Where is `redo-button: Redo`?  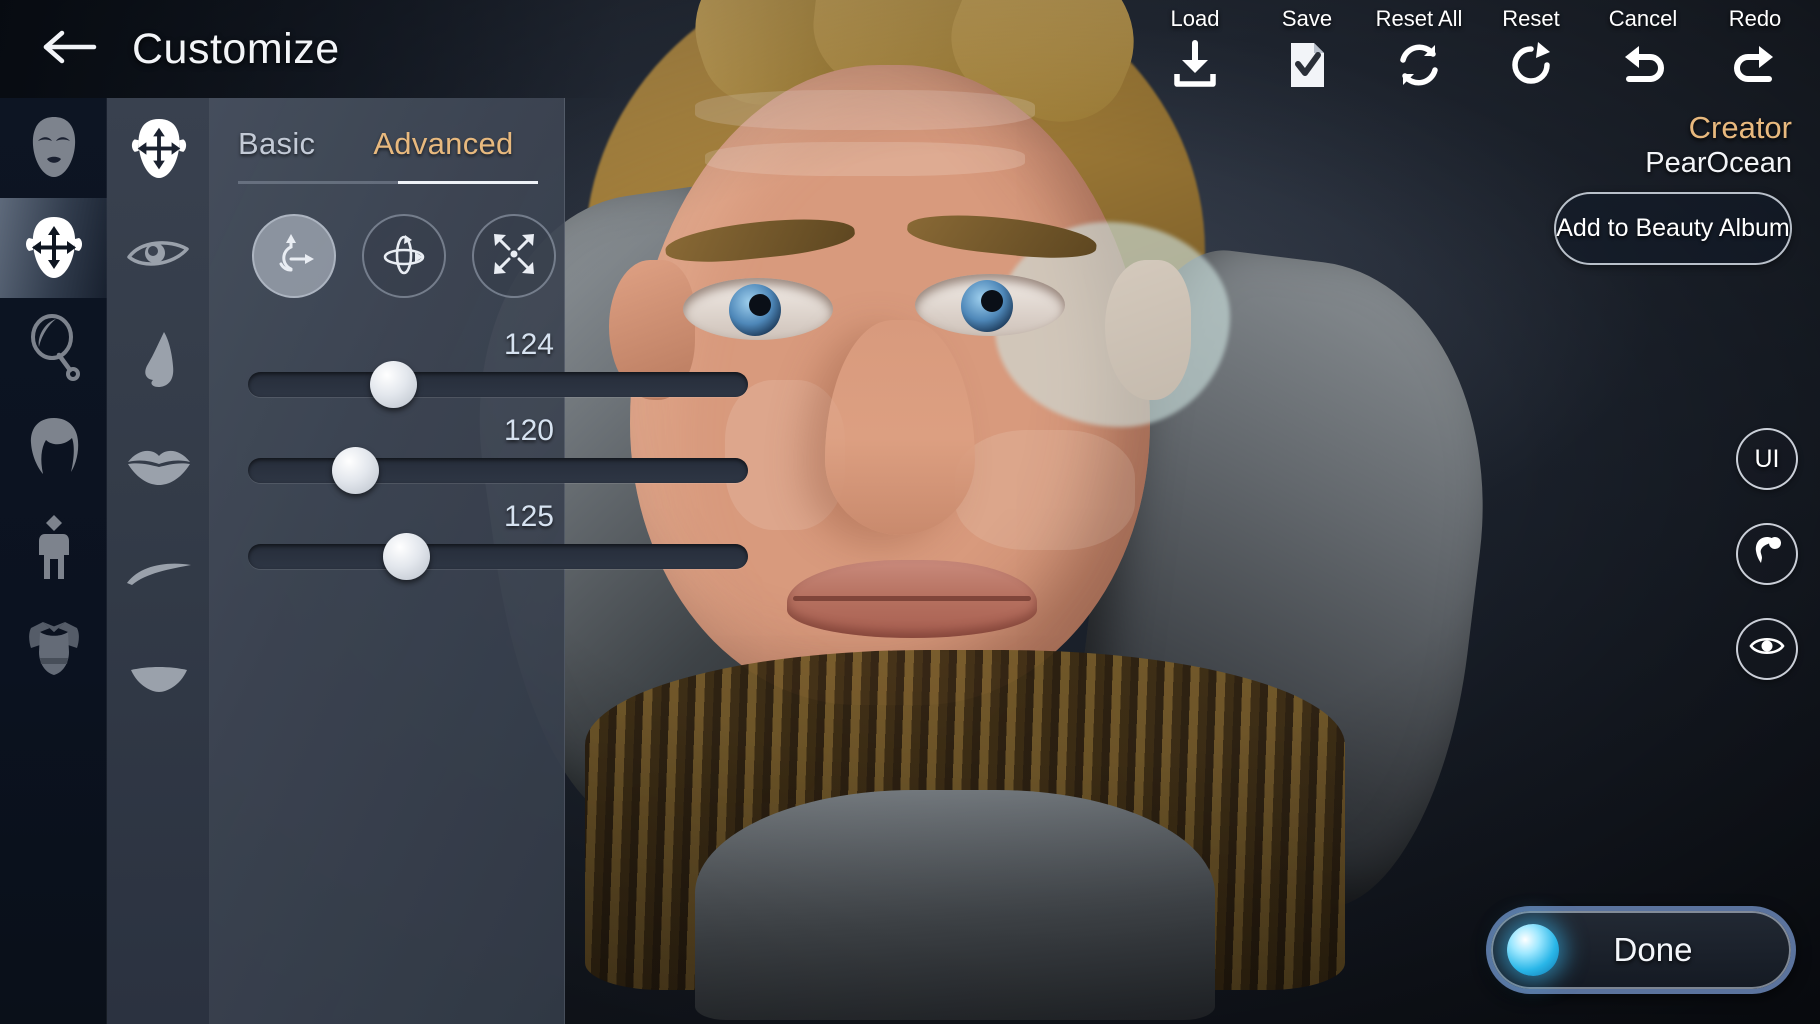 redo-button: Redo is located at coordinates (1755, 50).